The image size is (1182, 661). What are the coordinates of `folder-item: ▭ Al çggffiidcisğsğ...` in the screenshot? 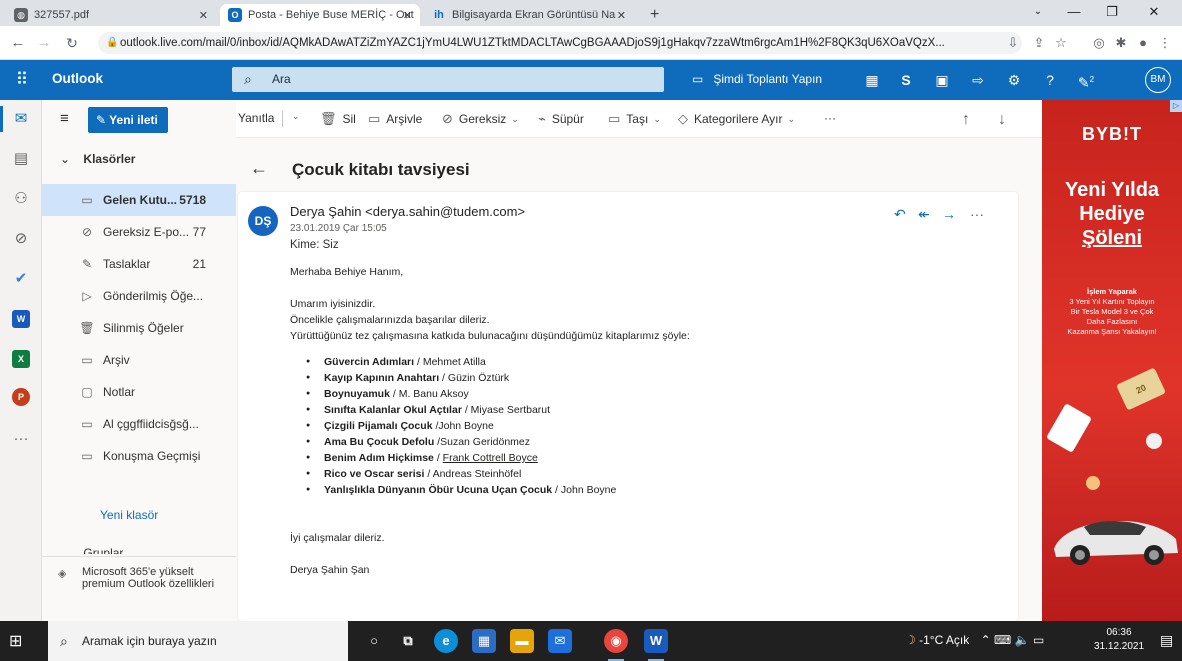 It's located at (139, 424).